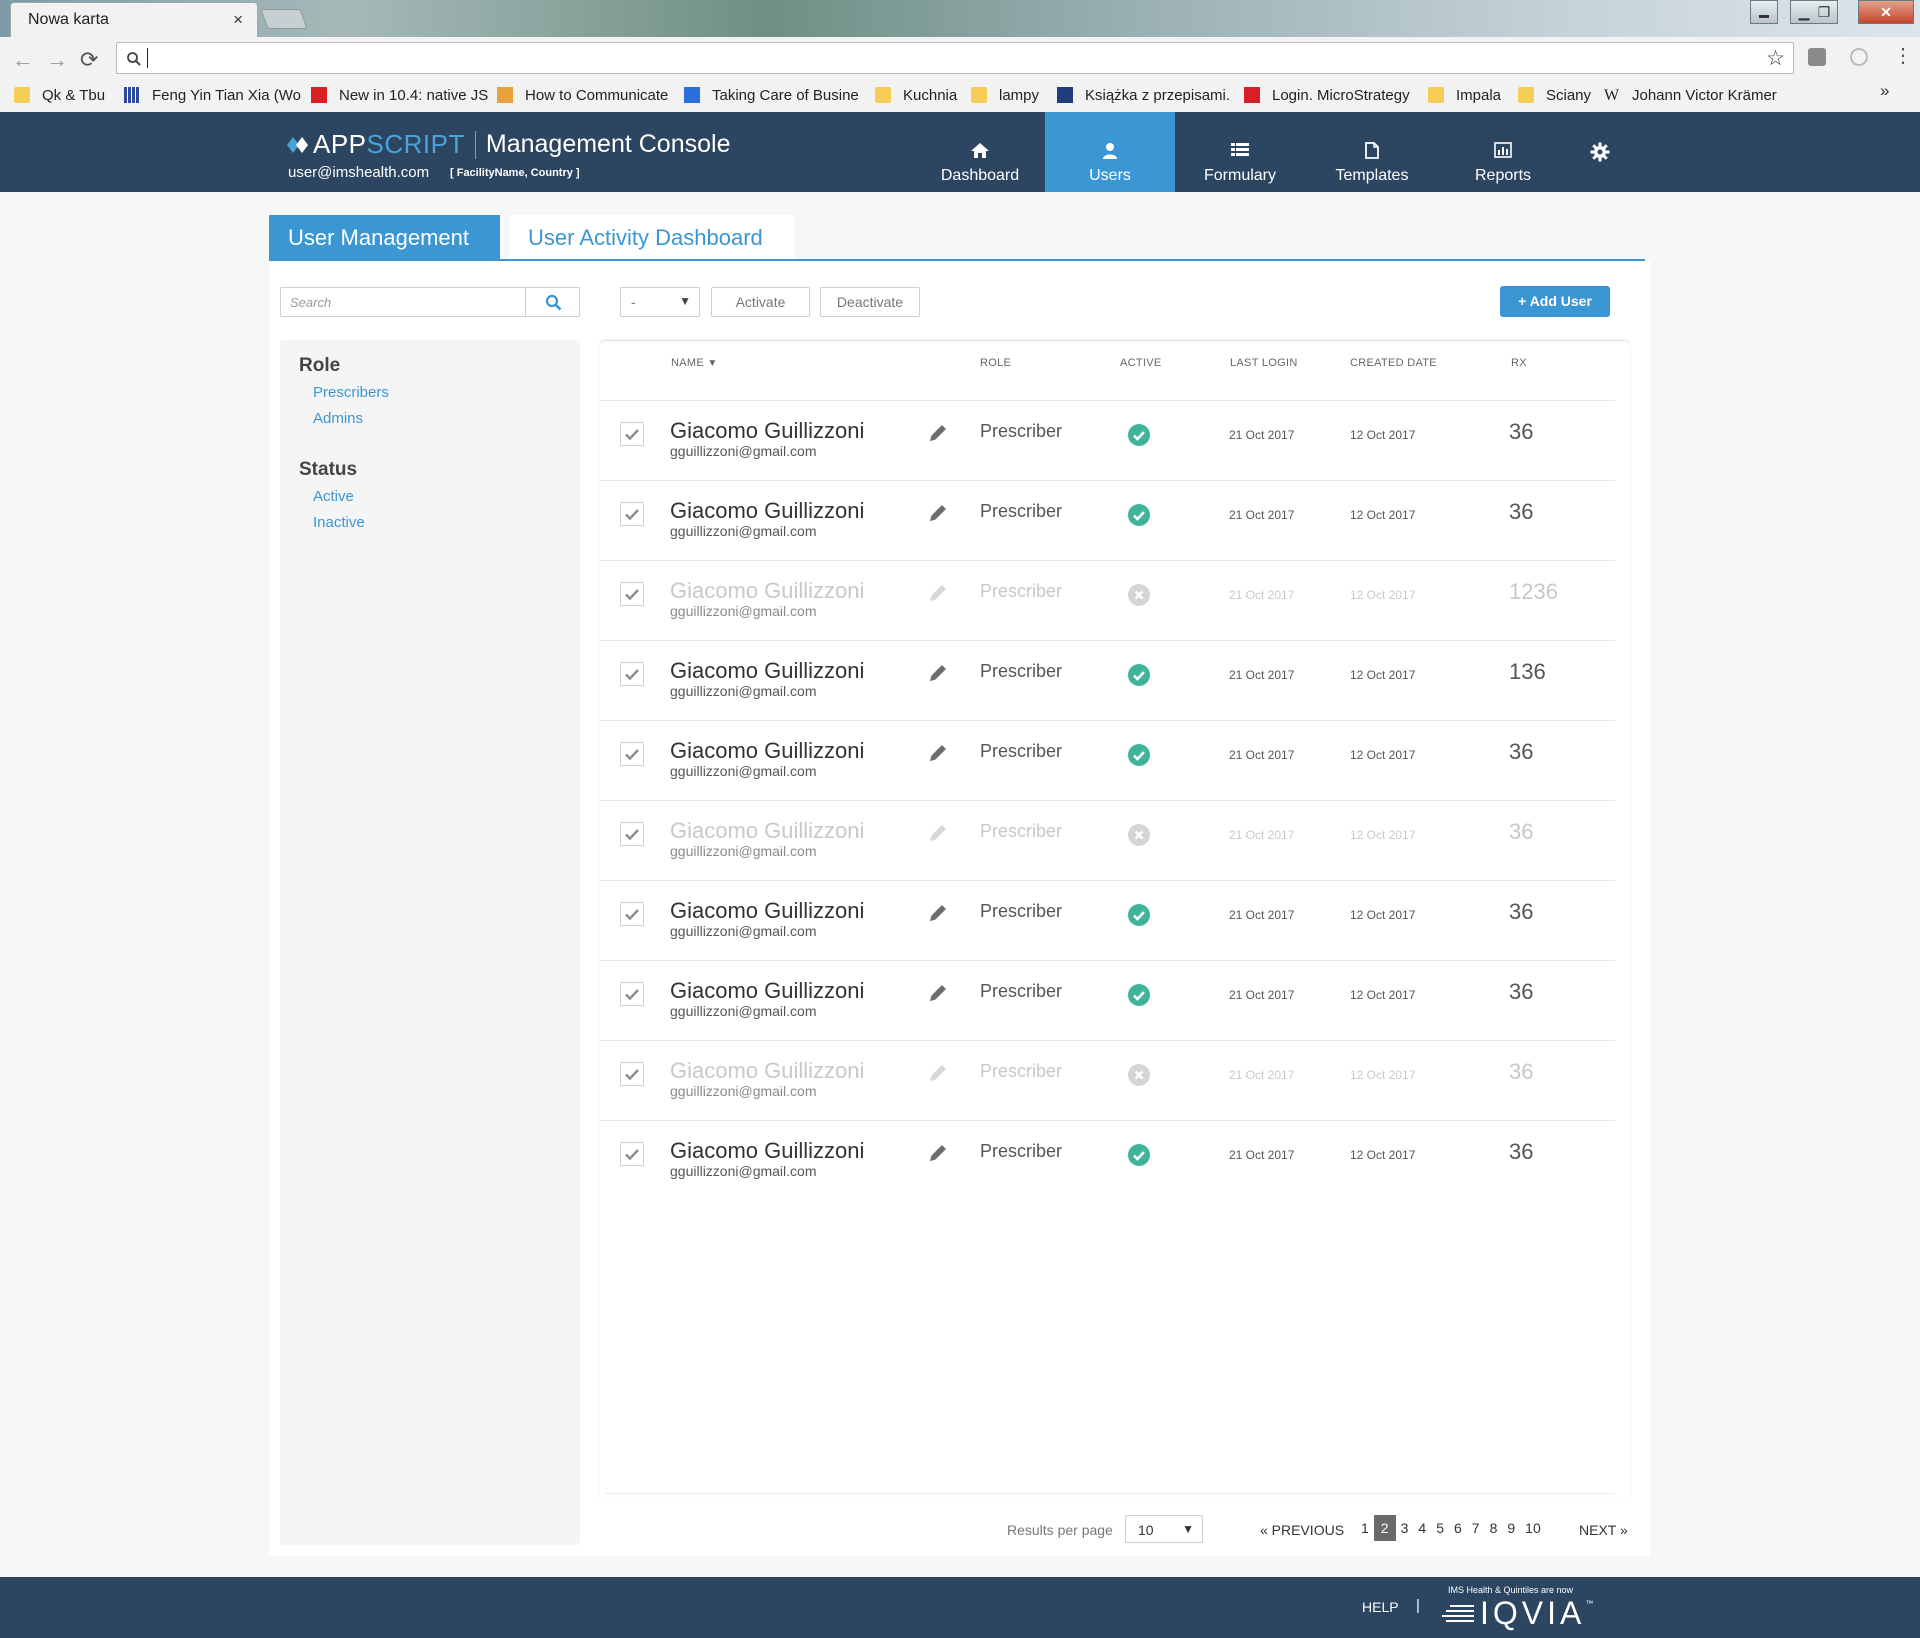 This screenshot has height=1638, width=1920. Describe the element at coordinates (1533, 1528) in the screenshot. I see `page-link: 10` at that location.